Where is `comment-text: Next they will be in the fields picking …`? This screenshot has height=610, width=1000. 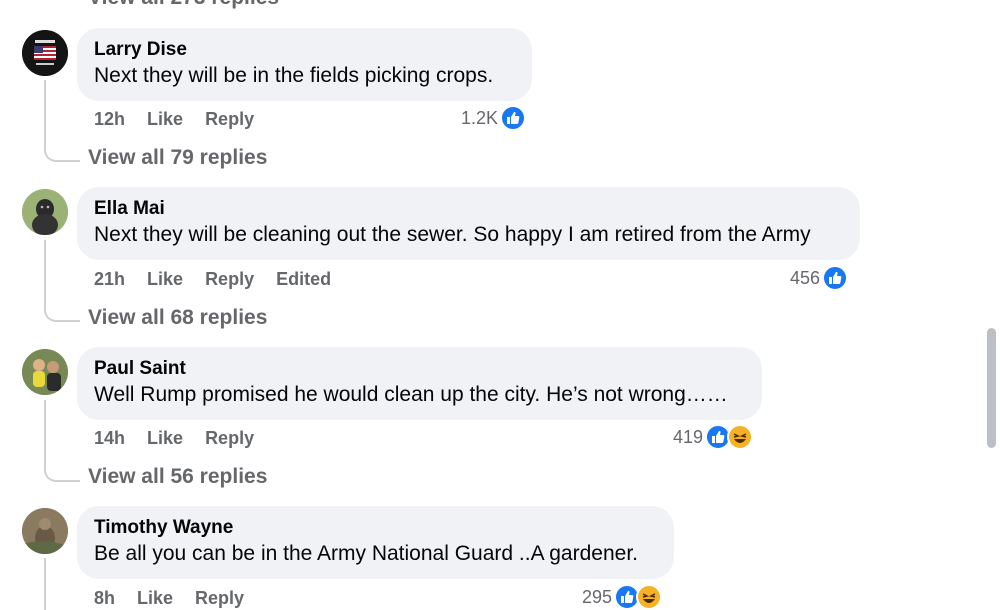
comment-text: Next they will be in the fields picking … is located at coordinates (294, 75).